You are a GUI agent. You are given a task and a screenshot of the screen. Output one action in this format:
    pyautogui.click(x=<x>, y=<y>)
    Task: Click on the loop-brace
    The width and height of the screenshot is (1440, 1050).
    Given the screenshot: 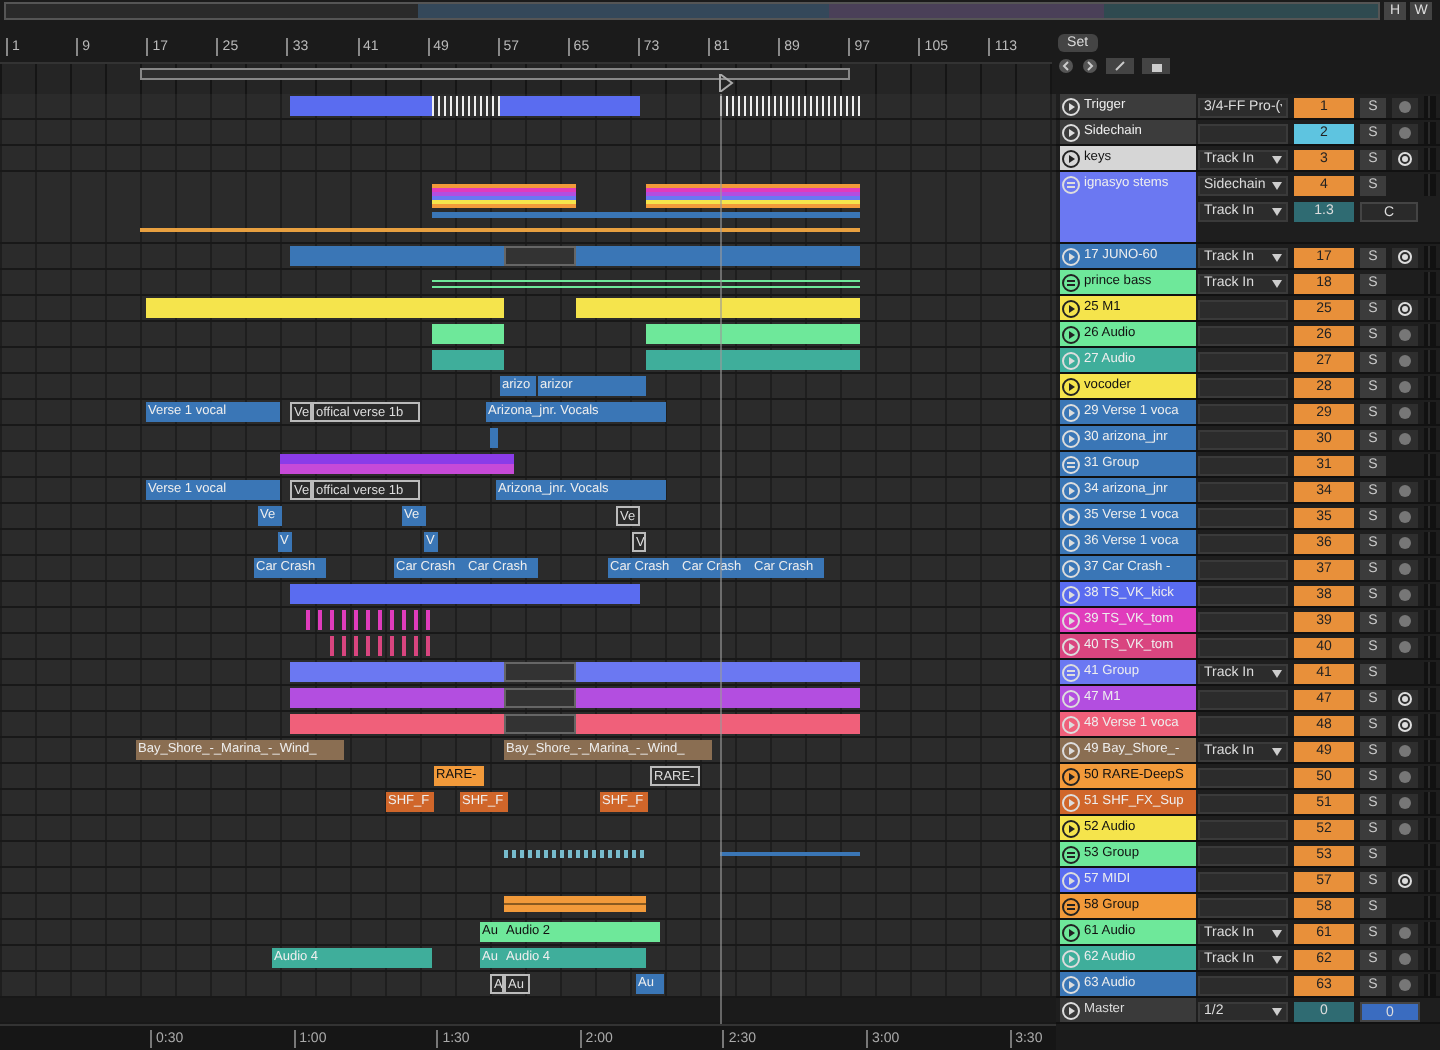 What is the action you would take?
    pyautogui.click(x=495, y=74)
    